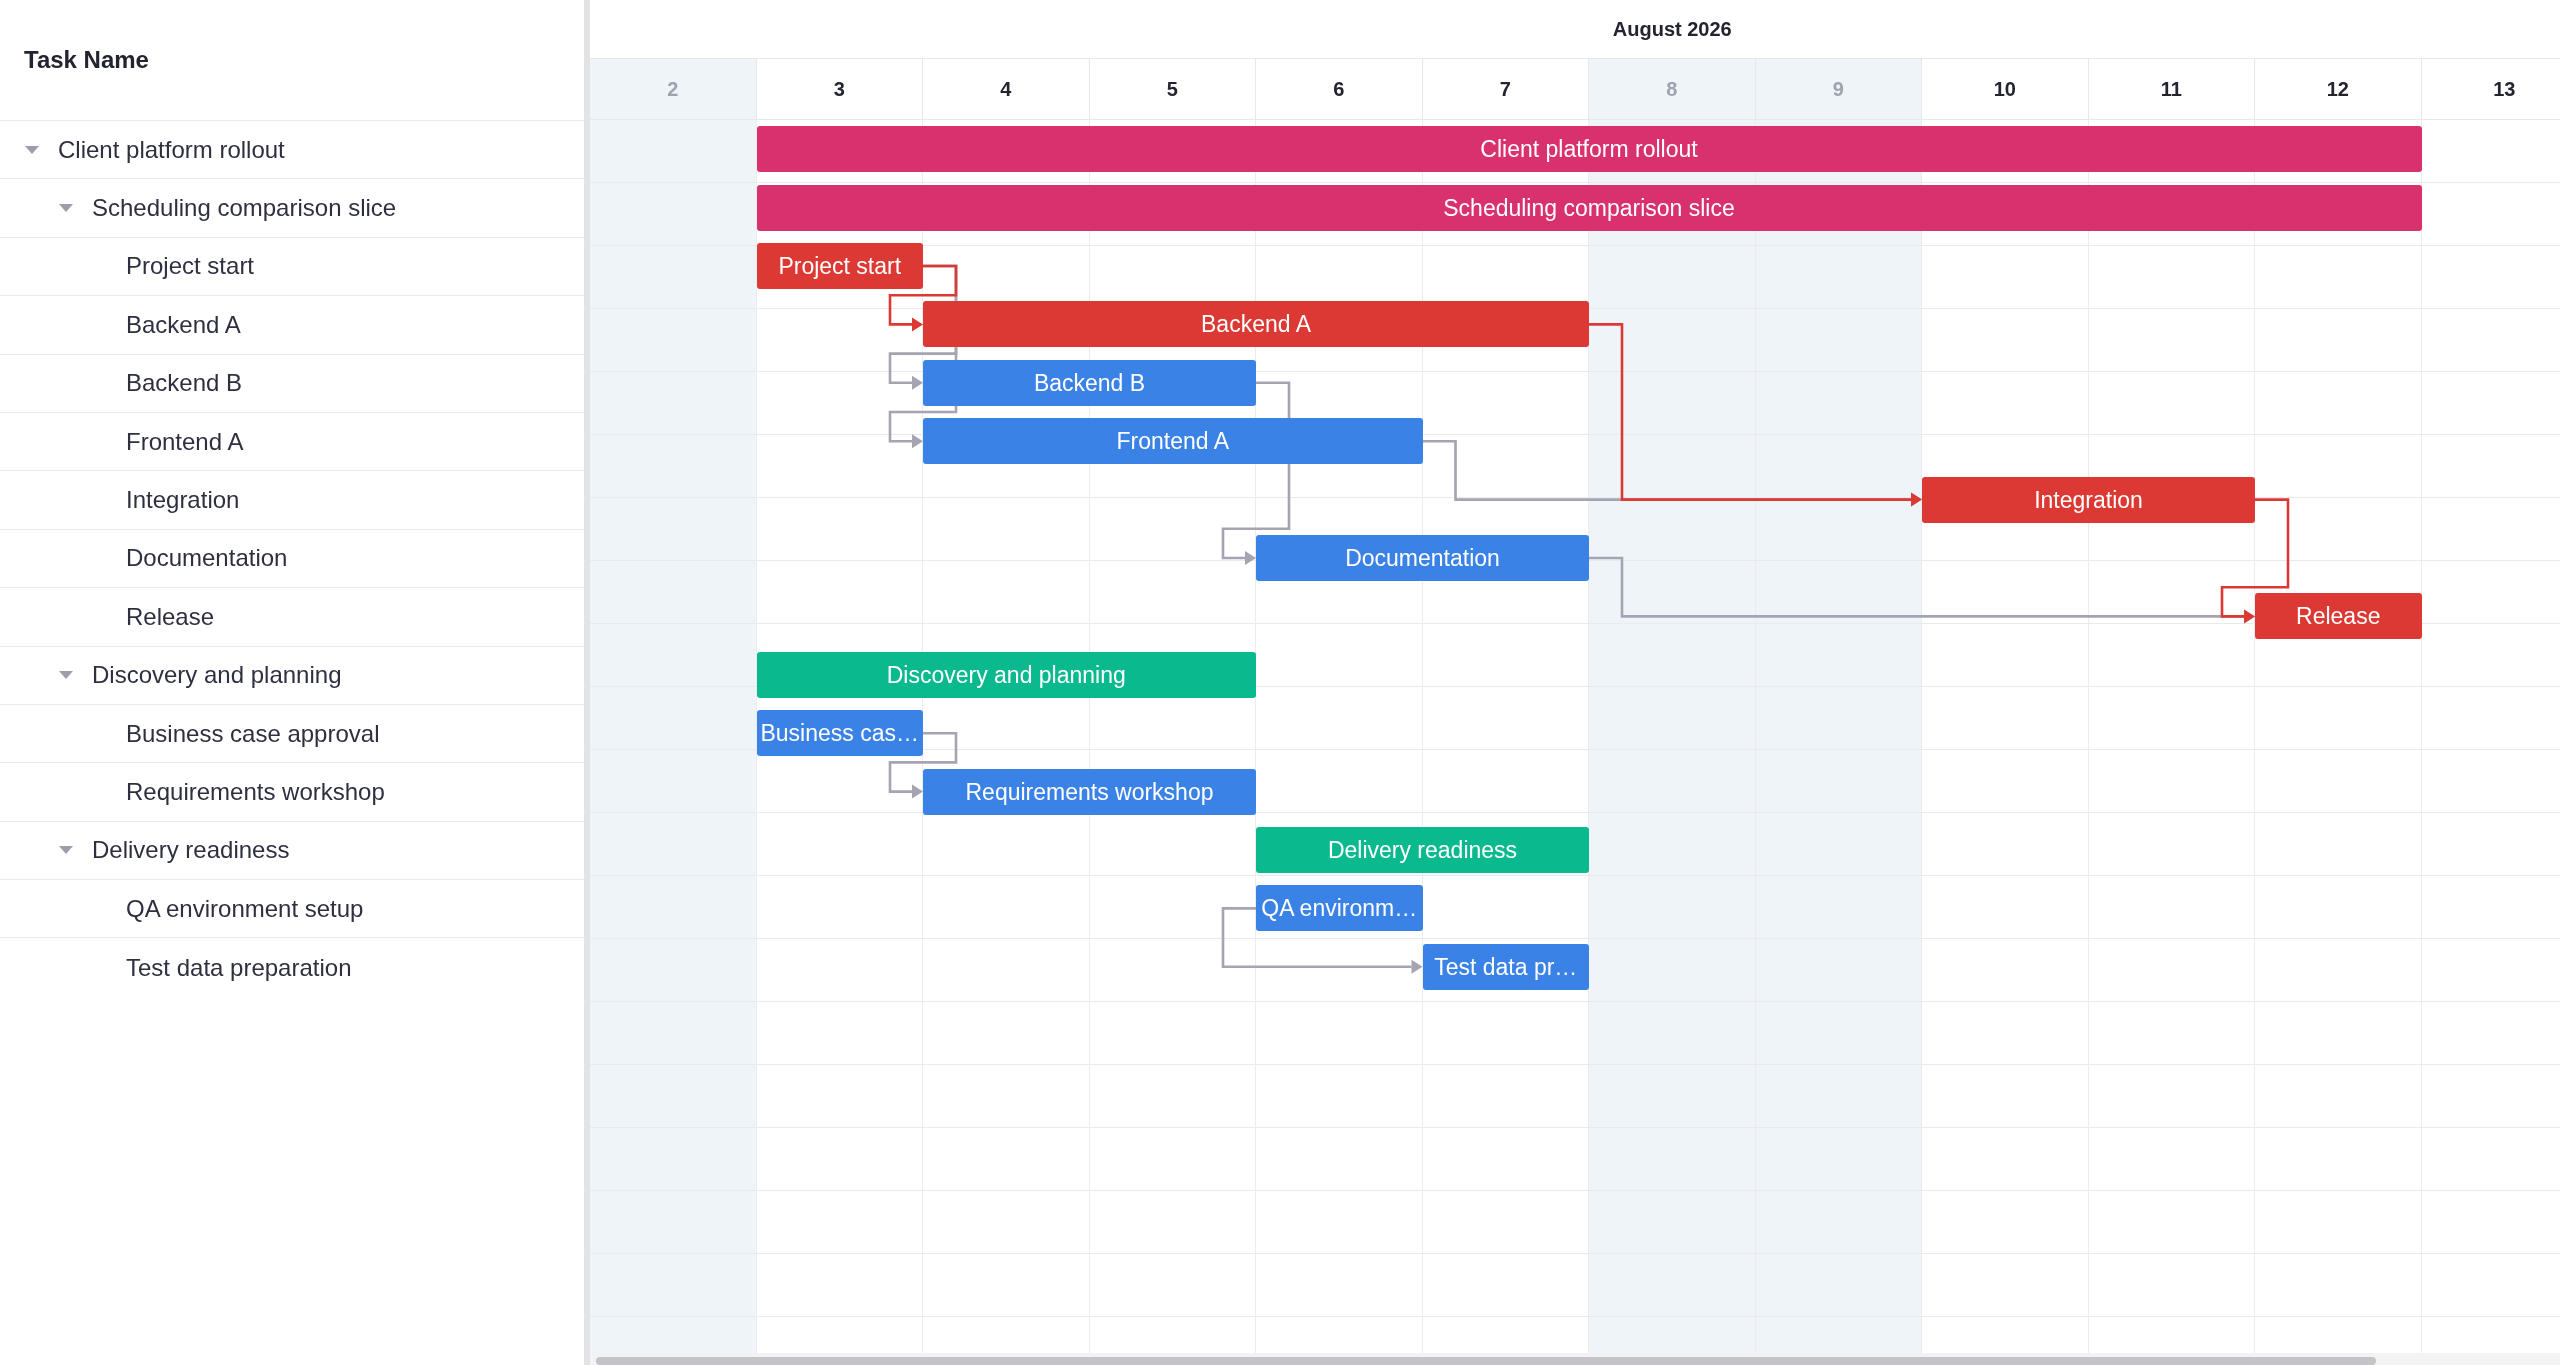  I want to click on task-bar: Discovery and planning, so click(1006, 674).